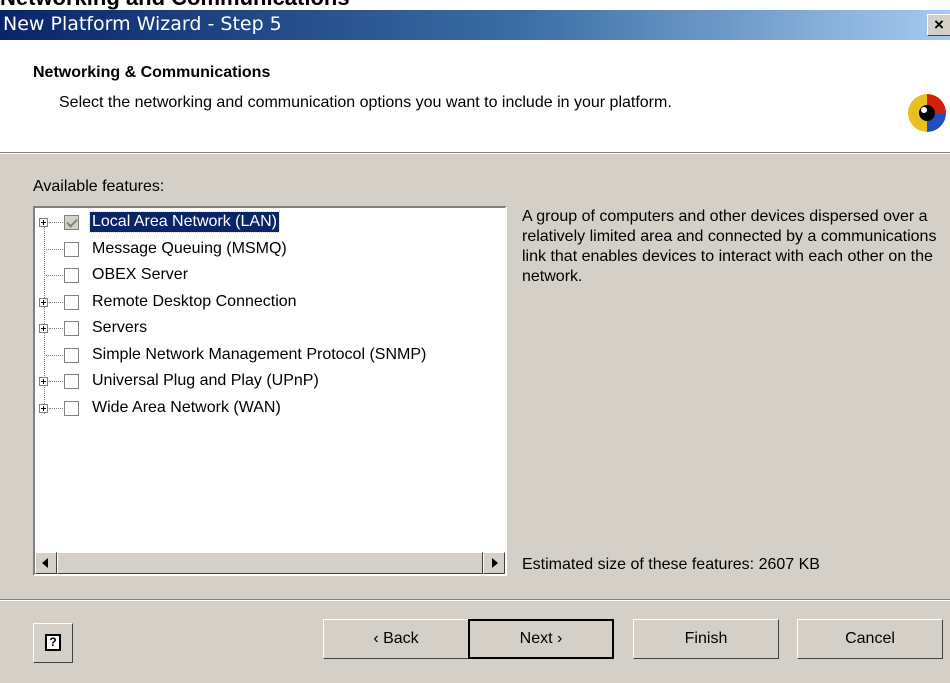 This screenshot has width=950, height=683. Describe the element at coordinates (186, 408) in the screenshot. I see `feature-label: Wide Area Network (WAN)` at that location.